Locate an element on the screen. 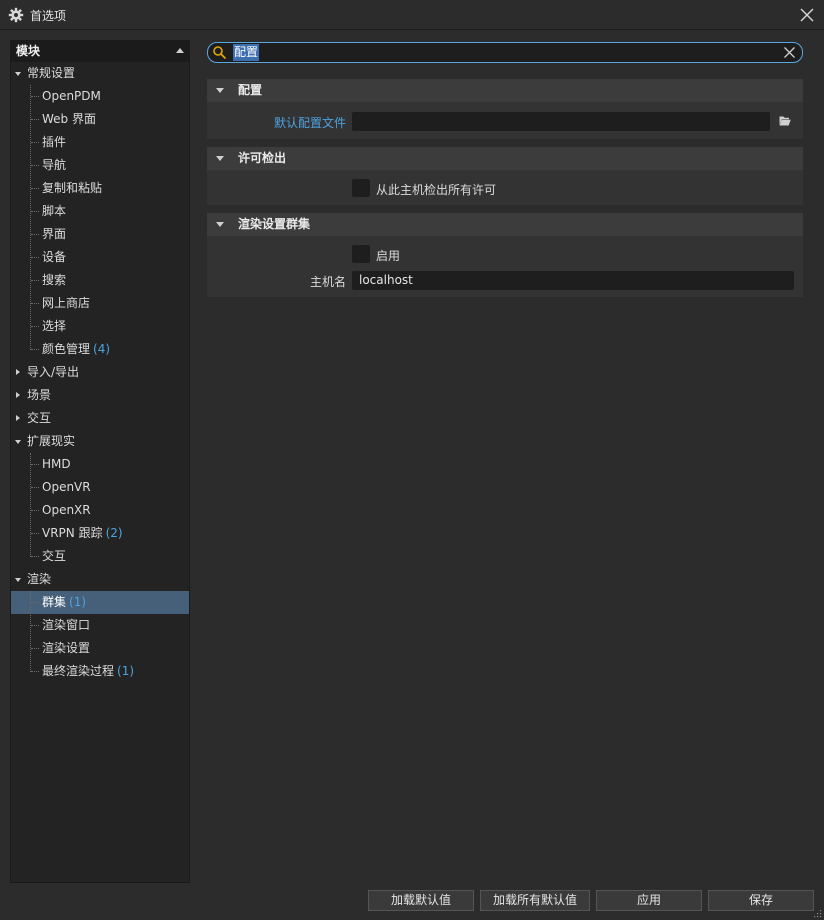  license-checkout-checkbox is located at coordinates (361, 188).